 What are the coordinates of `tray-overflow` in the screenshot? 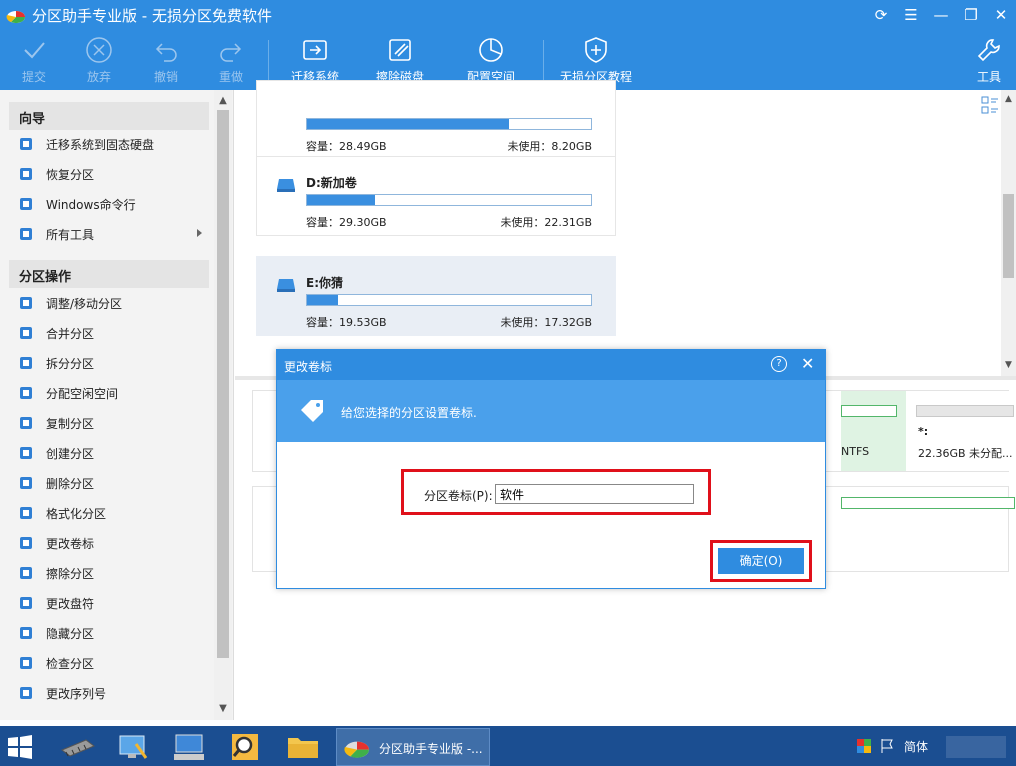 It's located at (976, 747).